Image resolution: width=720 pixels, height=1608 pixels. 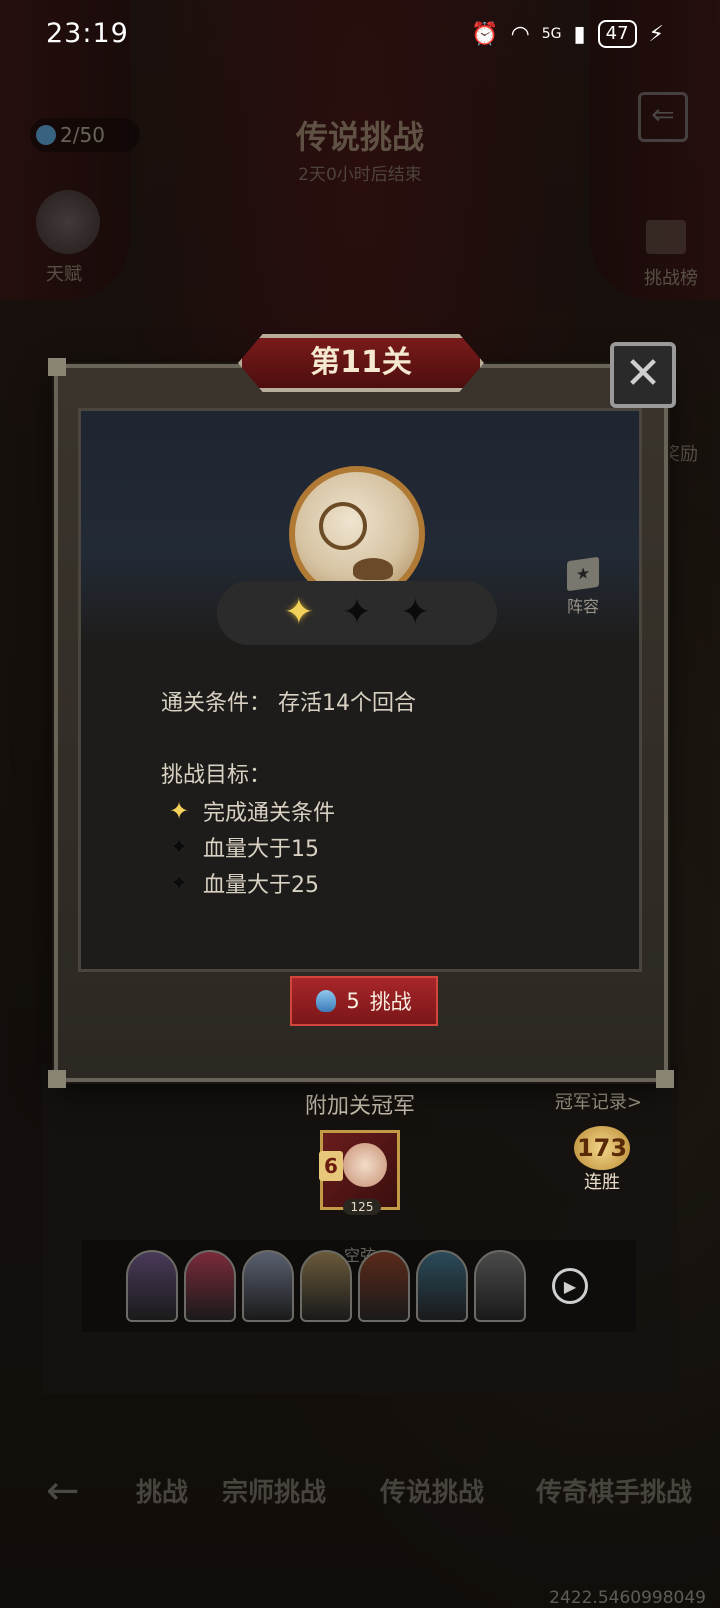 What do you see at coordinates (582, 574) in the screenshot?
I see `book-icon: ★` at bounding box center [582, 574].